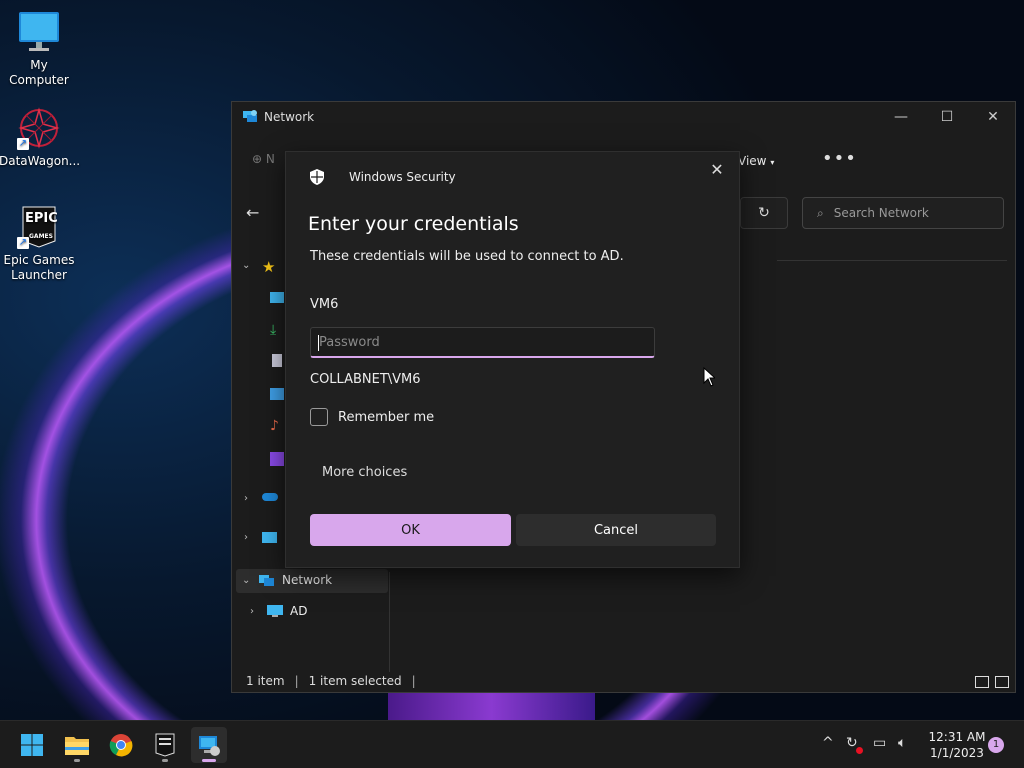 This screenshot has width=1024, height=768. What do you see at coordinates (277, 459) in the screenshot?
I see `videos-icon` at bounding box center [277, 459].